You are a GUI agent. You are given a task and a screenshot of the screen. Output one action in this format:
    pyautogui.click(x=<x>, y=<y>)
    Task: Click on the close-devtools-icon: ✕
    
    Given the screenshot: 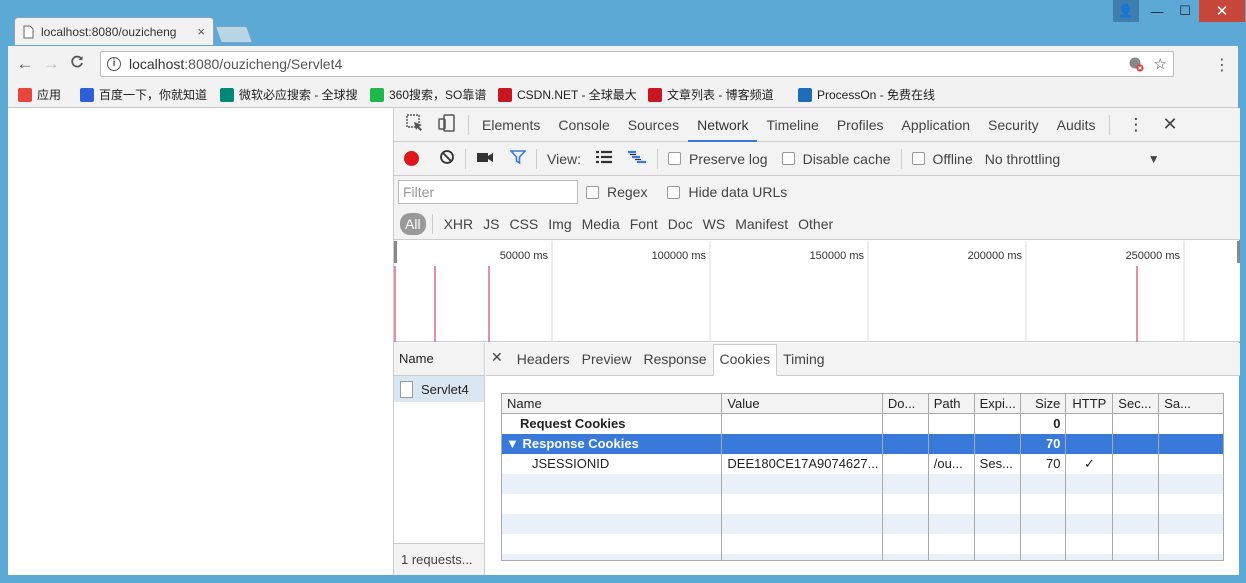 What is the action you would take?
    pyautogui.click(x=1170, y=124)
    